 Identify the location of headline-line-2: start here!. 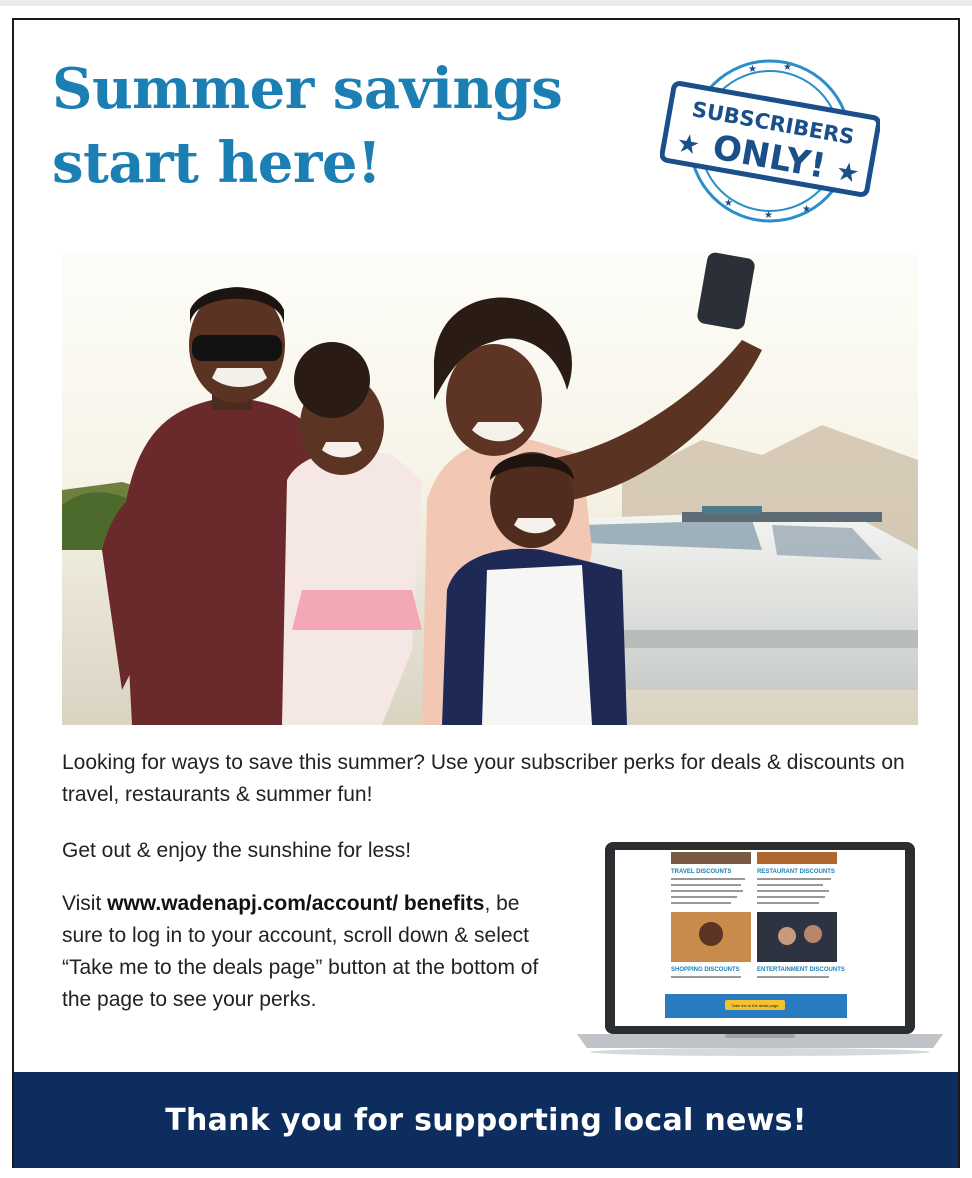
(217, 163).